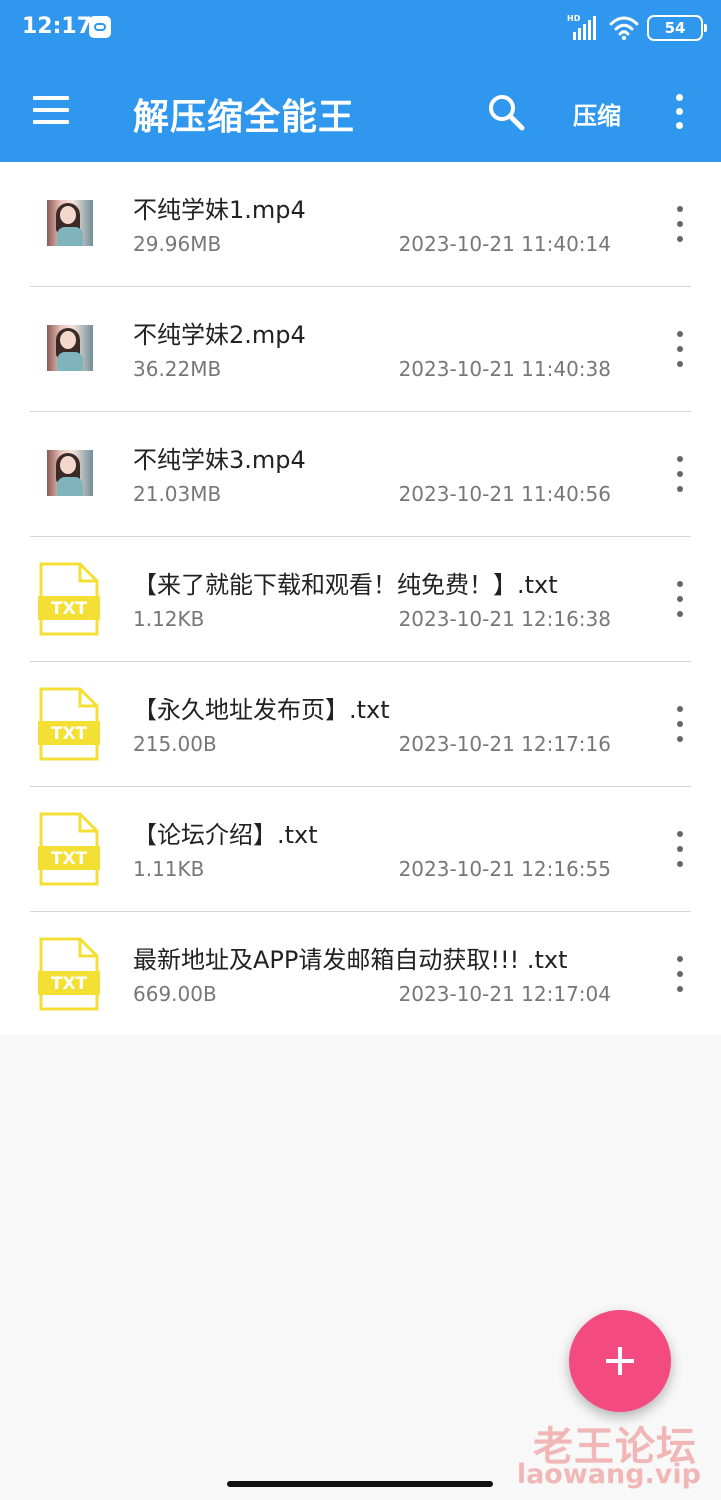 Image resolution: width=721 pixels, height=1500 pixels. What do you see at coordinates (504, 744) in the screenshot?
I see `file-date: 2023-10-21 12:17:16` at bounding box center [504, 744].